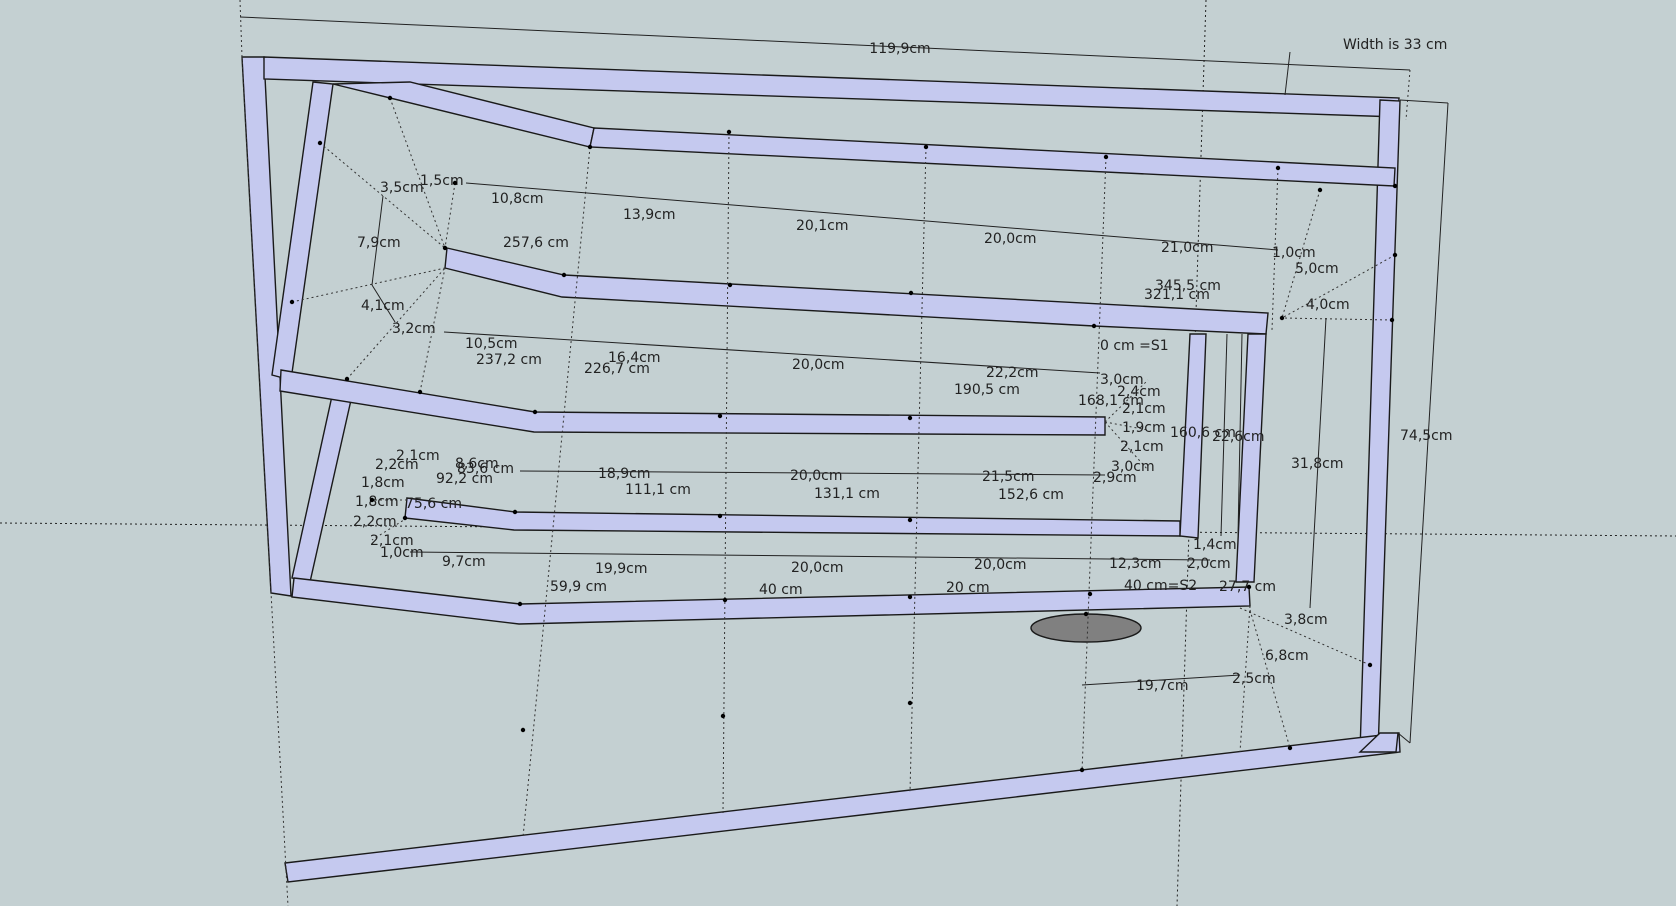 This screenshot has height=906, width=1676. Describe the element at coordinates (379, 243) in the screenshot. I see `top-c3-label: 7,9cm` at that location.